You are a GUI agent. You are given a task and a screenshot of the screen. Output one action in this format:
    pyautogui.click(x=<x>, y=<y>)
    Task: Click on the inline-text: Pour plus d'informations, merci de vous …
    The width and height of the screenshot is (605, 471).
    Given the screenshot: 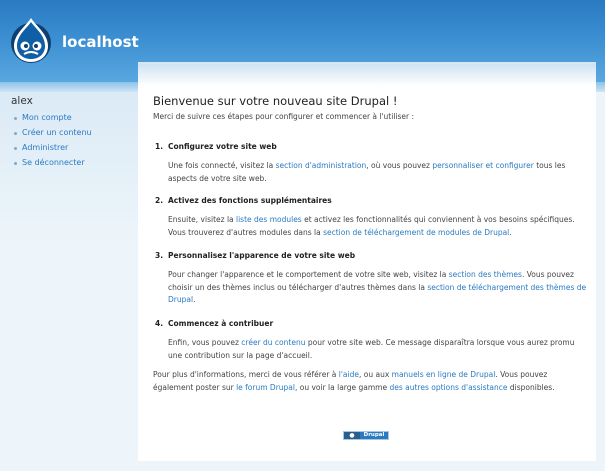 What is the action you would take?
    pyautogui.click(x=246, y=374)
    